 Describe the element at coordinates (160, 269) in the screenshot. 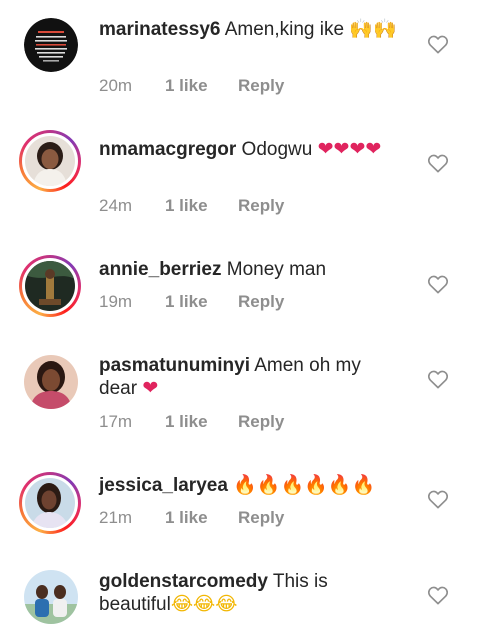

I see `username: annie_berriez` at that location.